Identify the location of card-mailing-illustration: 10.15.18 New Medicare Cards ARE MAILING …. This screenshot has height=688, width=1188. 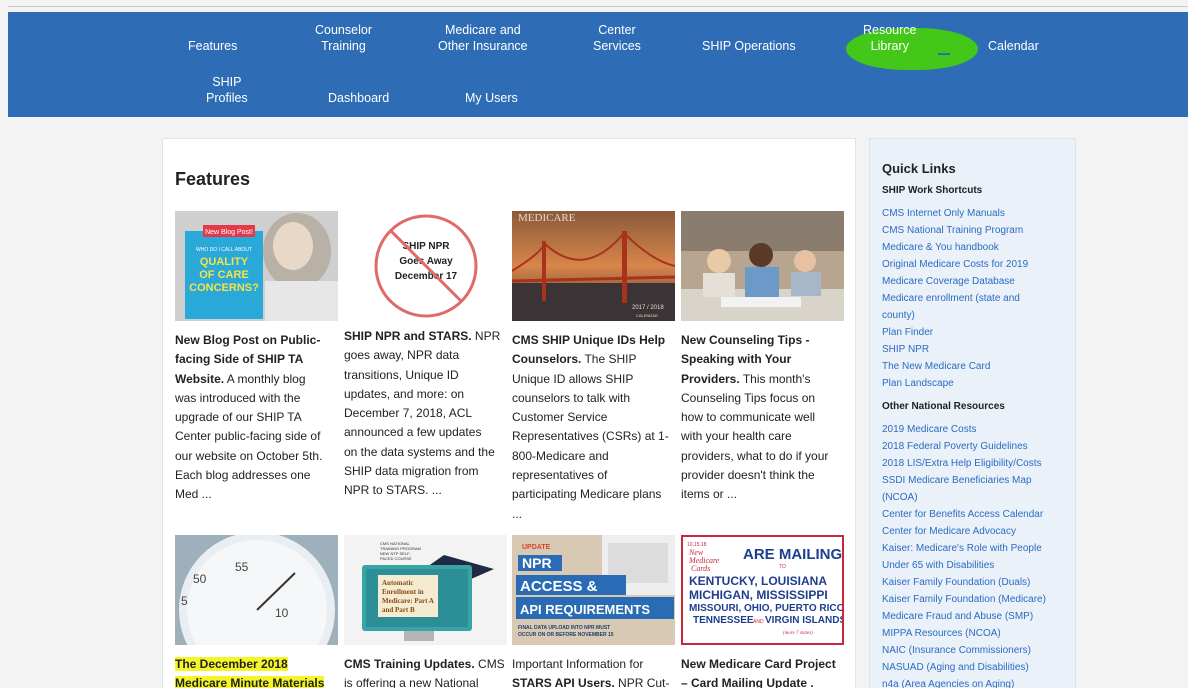
(762, 590).